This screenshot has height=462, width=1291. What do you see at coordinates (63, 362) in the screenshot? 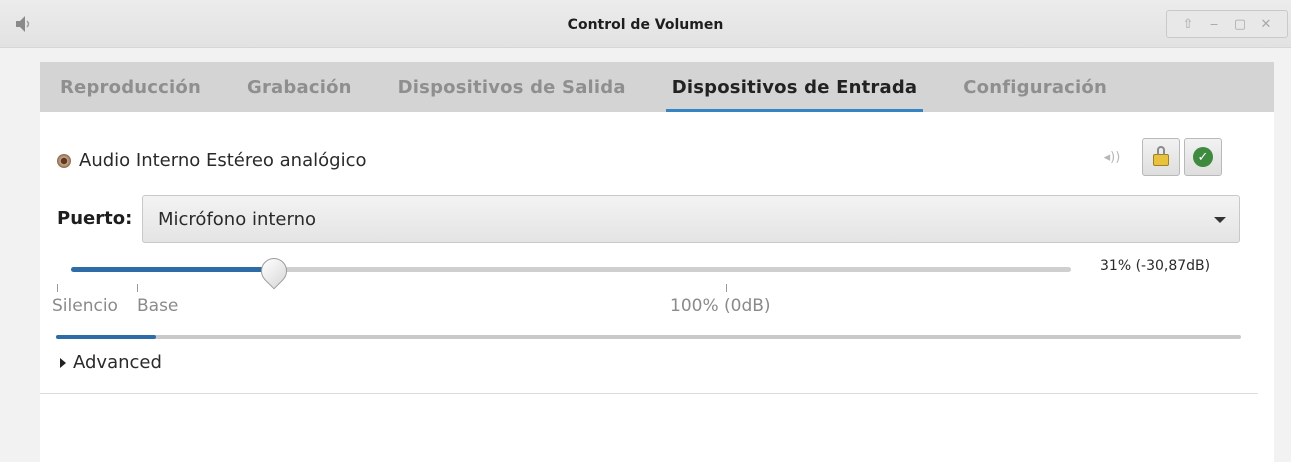
I see `expand-triangle-icon` at bounding box center [63, 362].